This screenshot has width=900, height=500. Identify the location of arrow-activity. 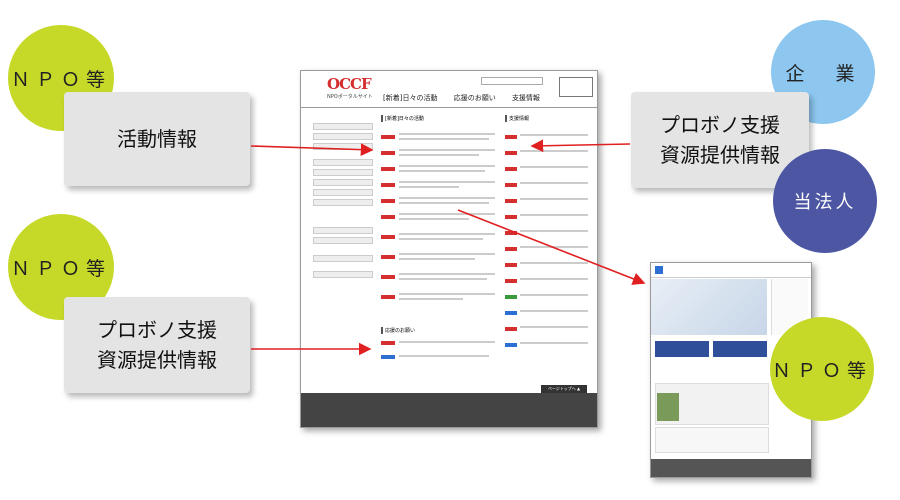
(312, 150).